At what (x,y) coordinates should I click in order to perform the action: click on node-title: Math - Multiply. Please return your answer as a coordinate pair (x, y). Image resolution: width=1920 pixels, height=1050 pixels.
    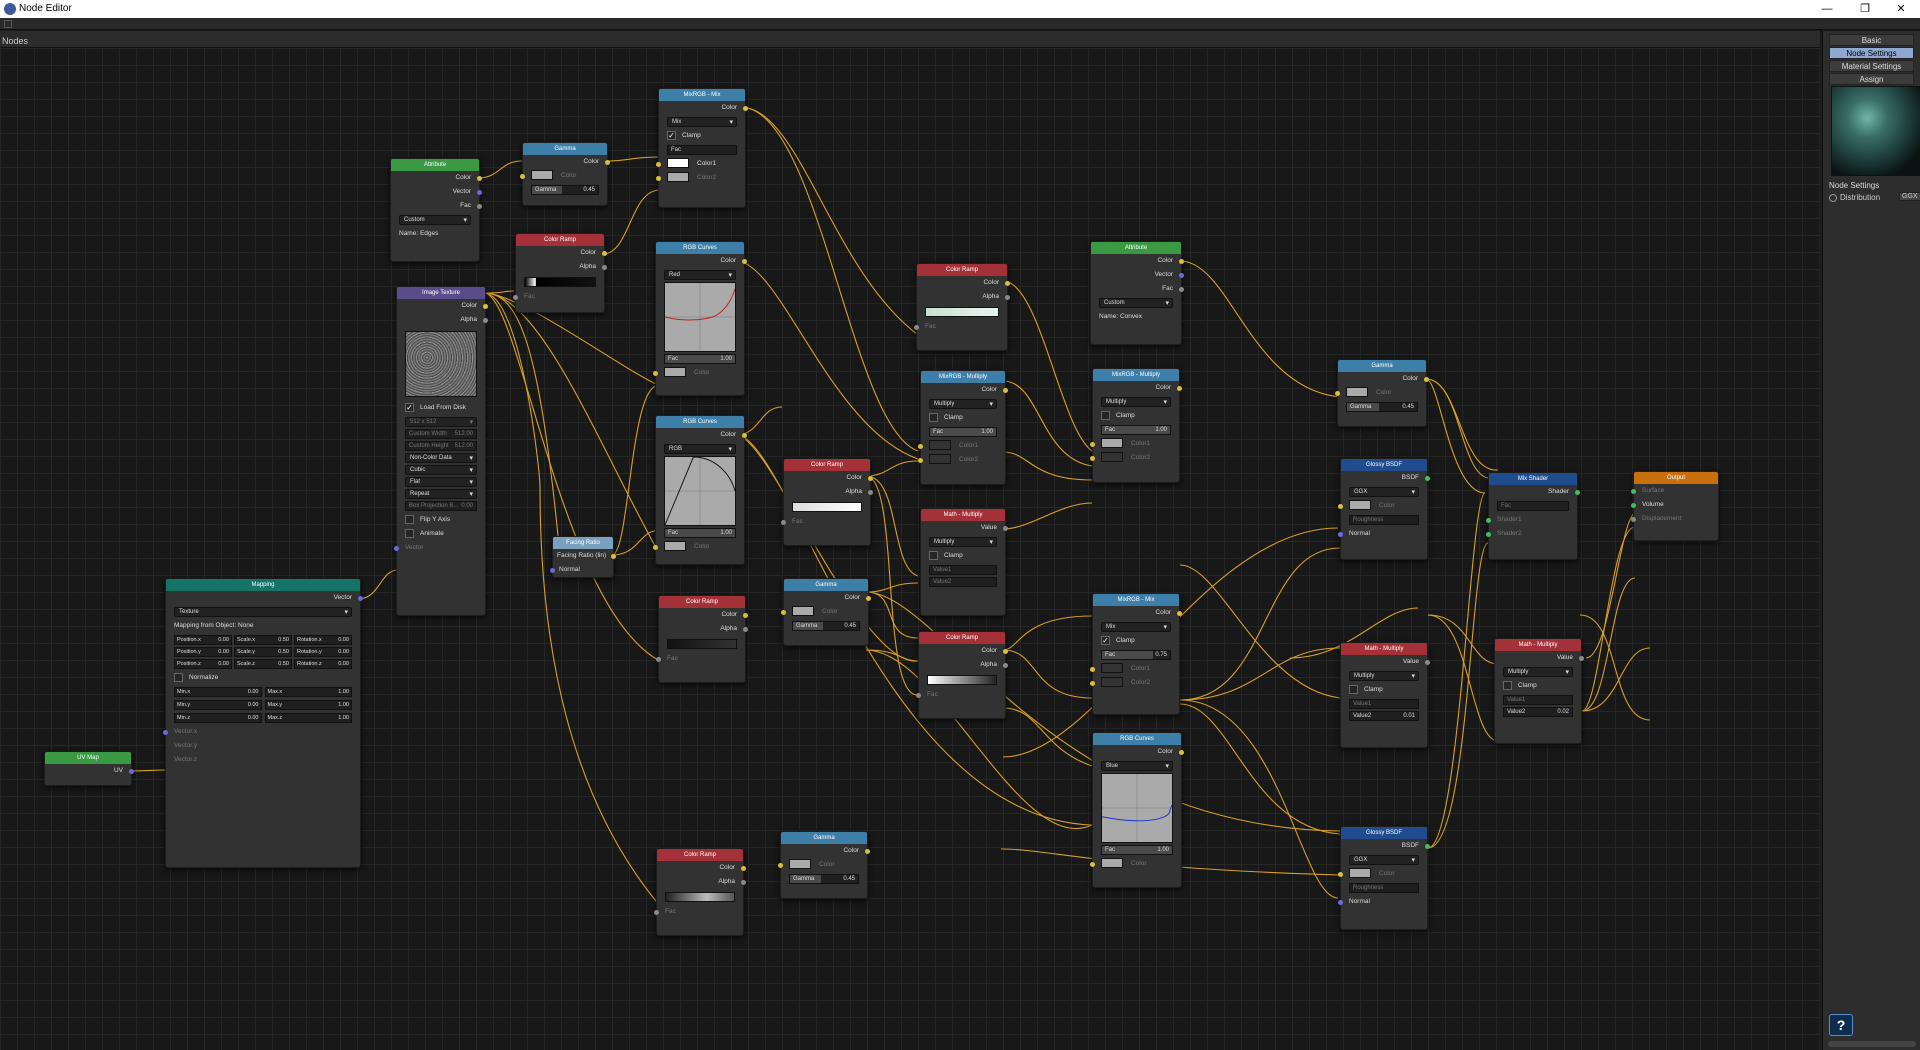
    Looking at the image, I should click on (1538, 645).